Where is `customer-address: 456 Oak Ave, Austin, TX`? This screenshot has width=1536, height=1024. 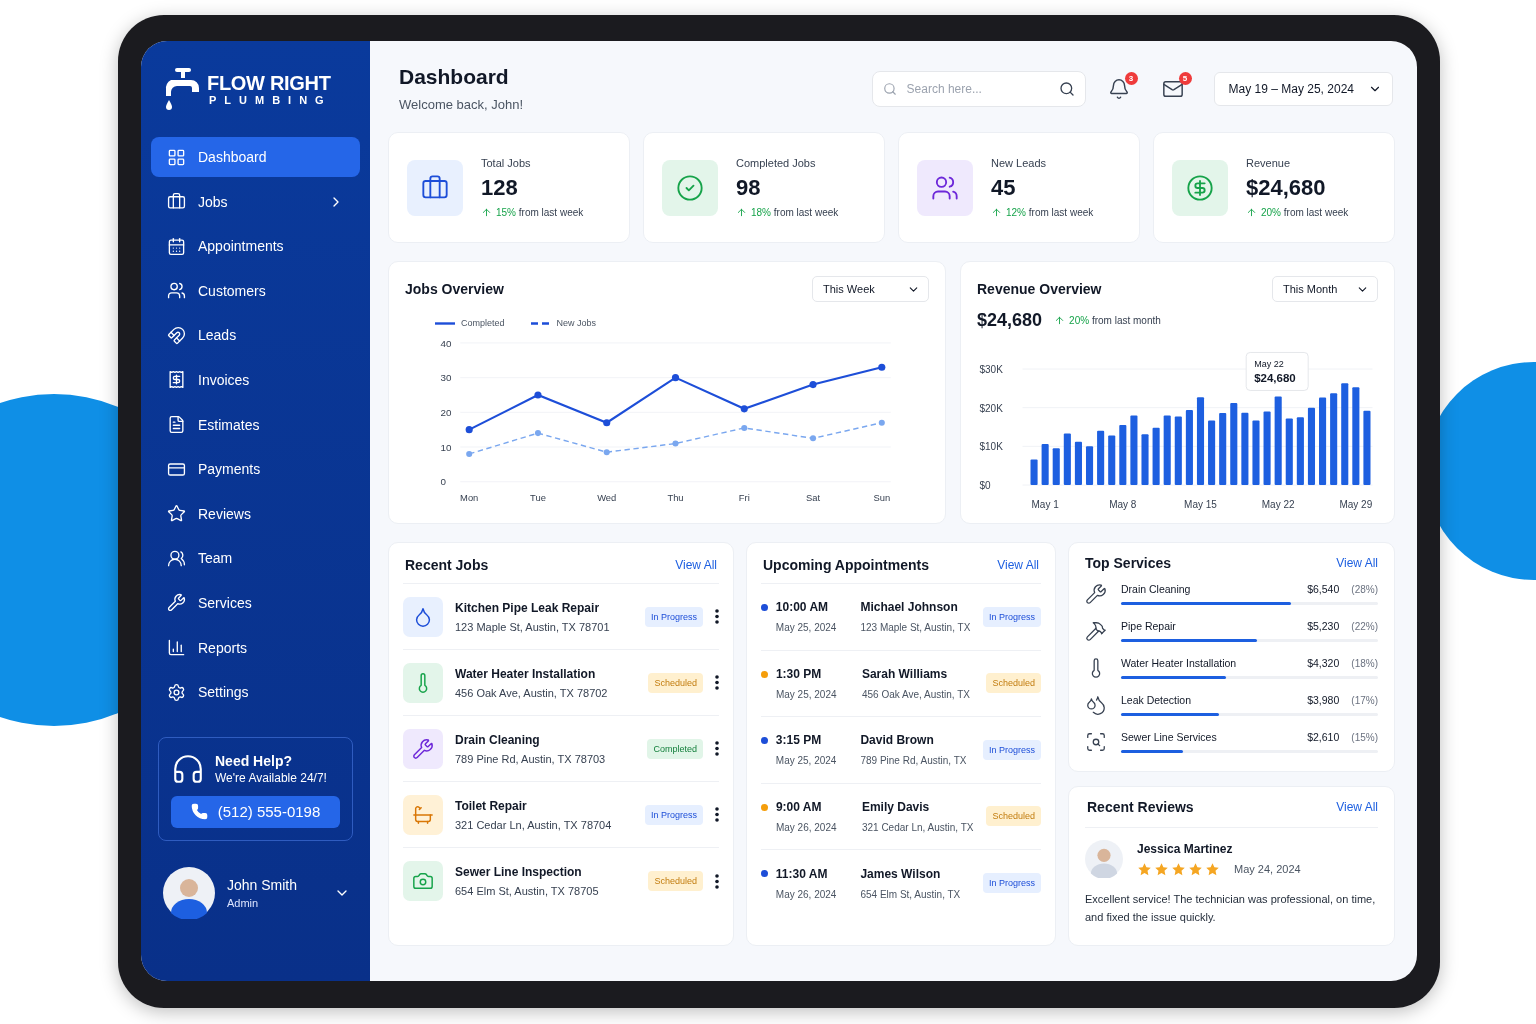
customer-address: 456 Oak Ave, Austin, TX is located at coordinates (916, 694).